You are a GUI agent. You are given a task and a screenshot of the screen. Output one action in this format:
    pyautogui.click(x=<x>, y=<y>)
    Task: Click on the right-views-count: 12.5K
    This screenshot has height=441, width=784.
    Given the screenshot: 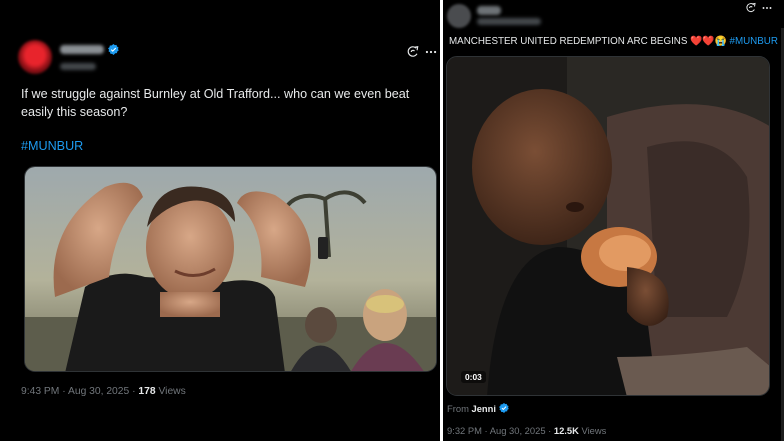 What is the action you would take?
    pyautogui.click(x=566, y=430)
    